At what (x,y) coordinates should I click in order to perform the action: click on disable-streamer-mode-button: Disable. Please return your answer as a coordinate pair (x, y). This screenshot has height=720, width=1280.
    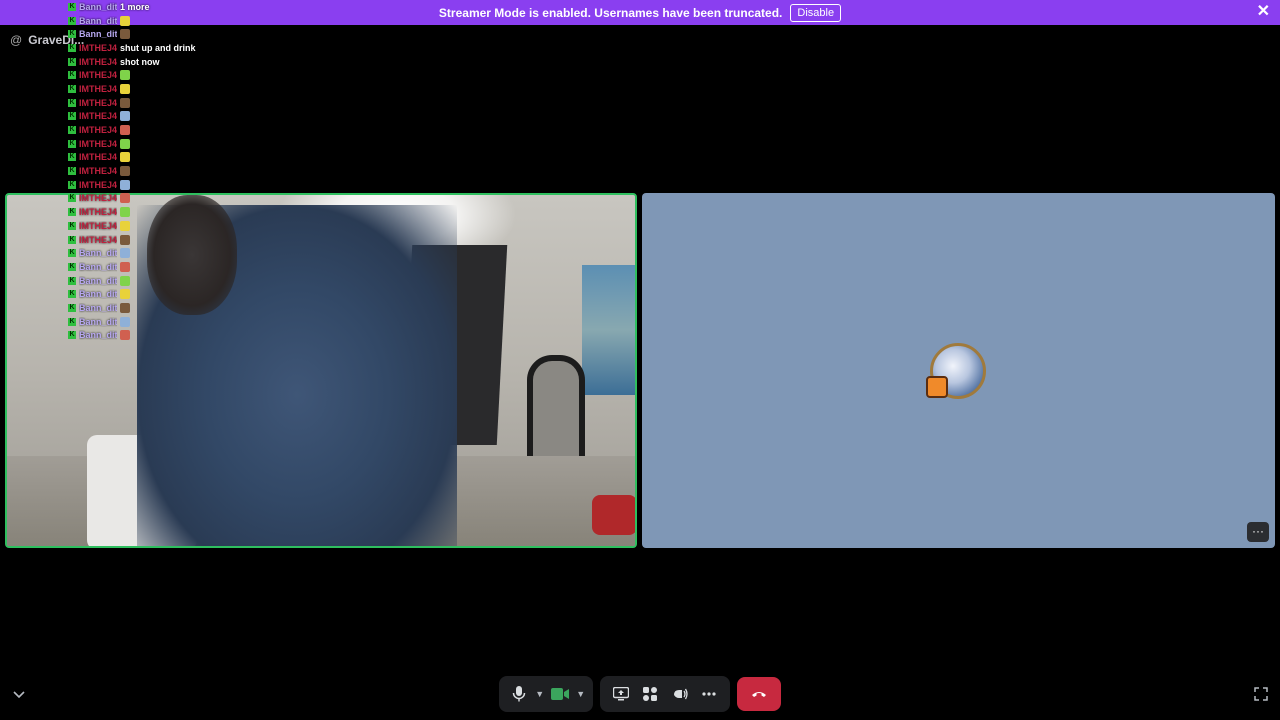
    Looking at the image, I should click on (816, 12).